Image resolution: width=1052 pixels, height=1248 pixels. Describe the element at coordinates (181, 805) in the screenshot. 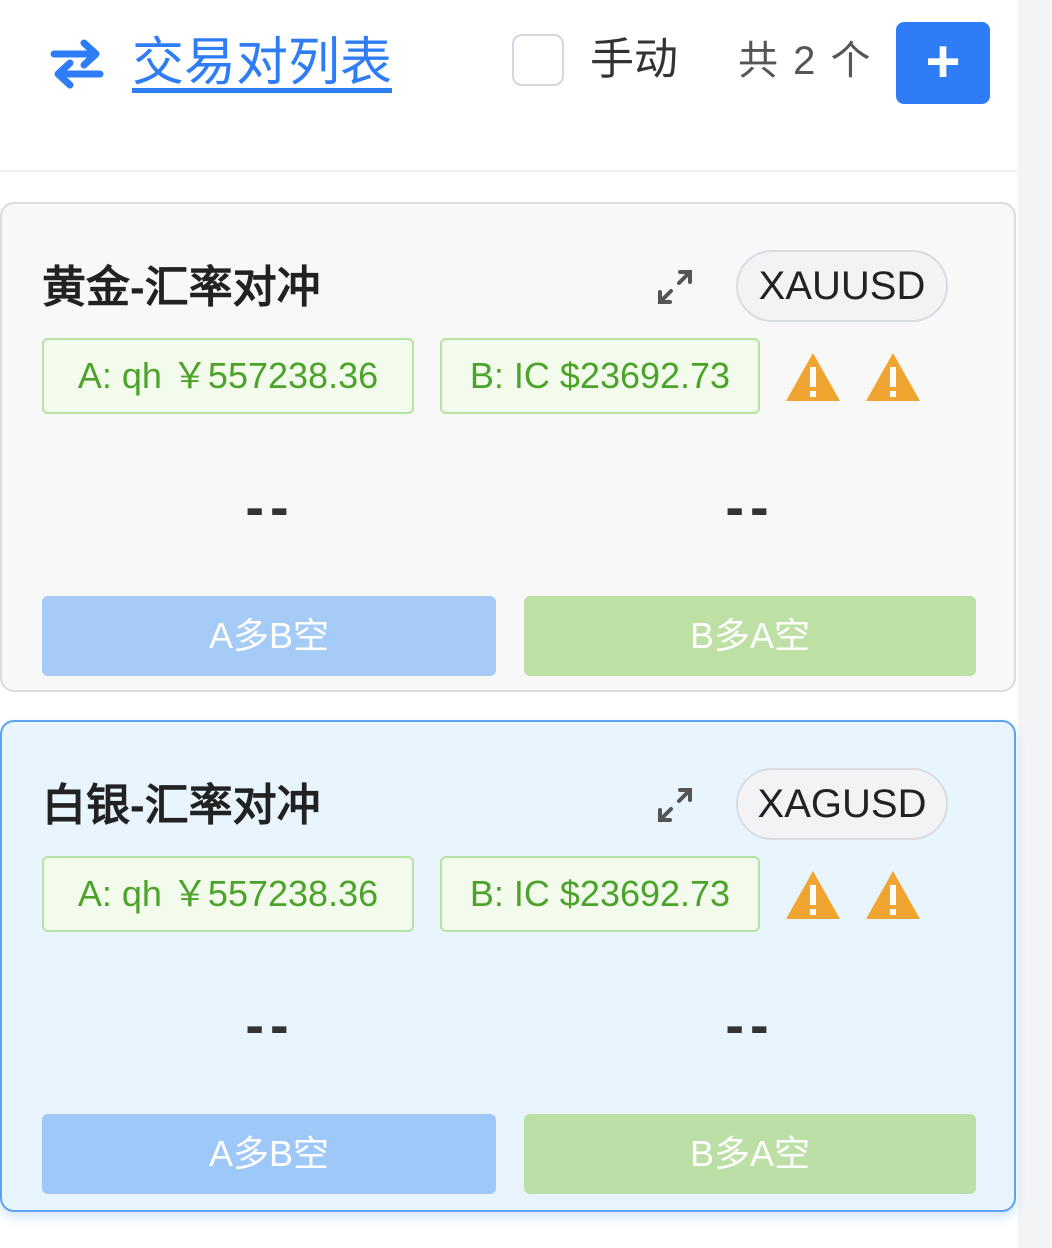

I see `pair-name: 白银-汇率对冲` at that location.